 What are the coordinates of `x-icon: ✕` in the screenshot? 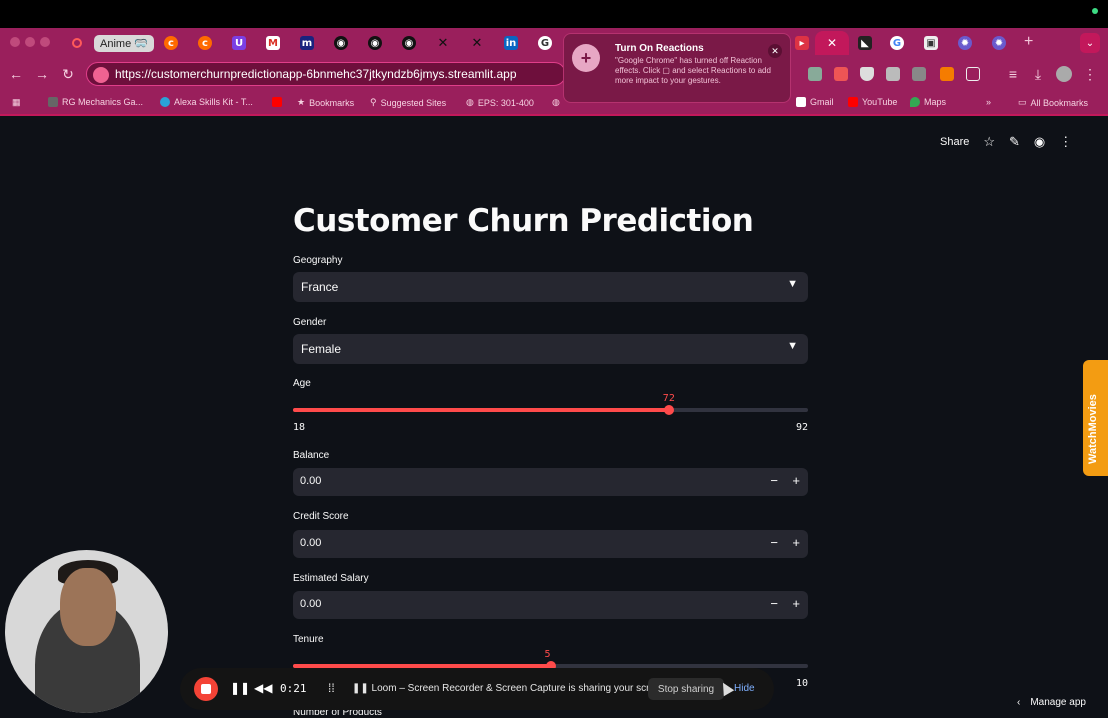 It's located at (443, 43).